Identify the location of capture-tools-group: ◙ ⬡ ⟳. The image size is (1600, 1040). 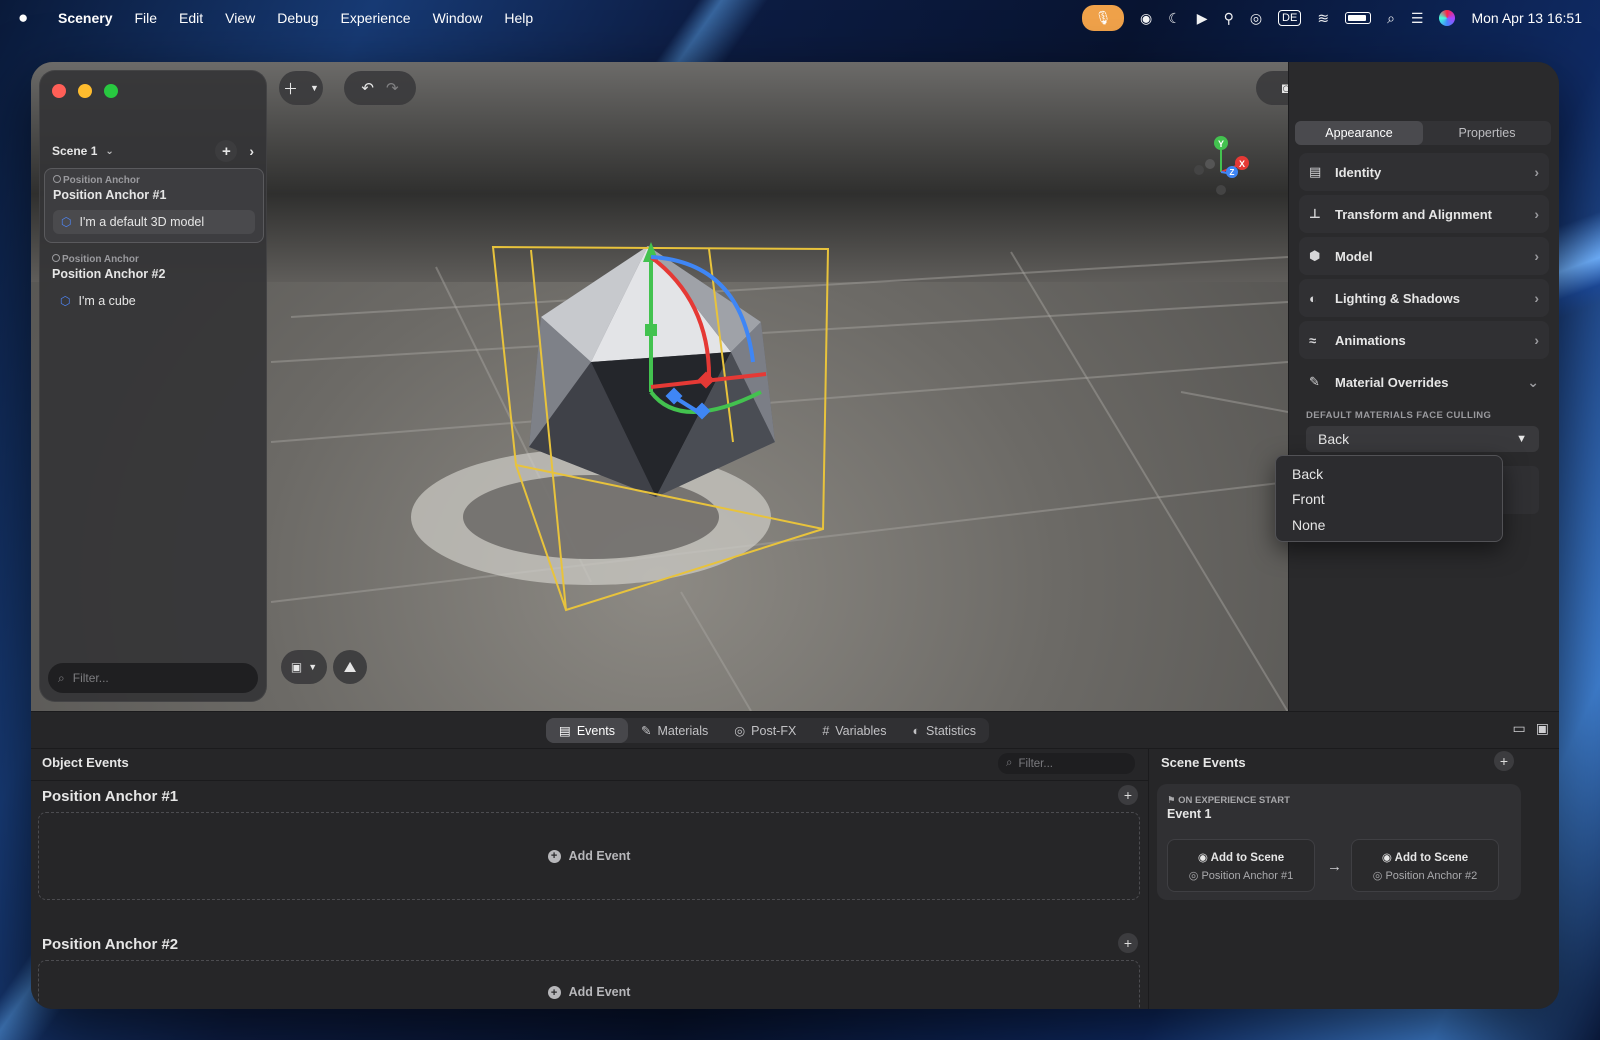
(1272, 88).